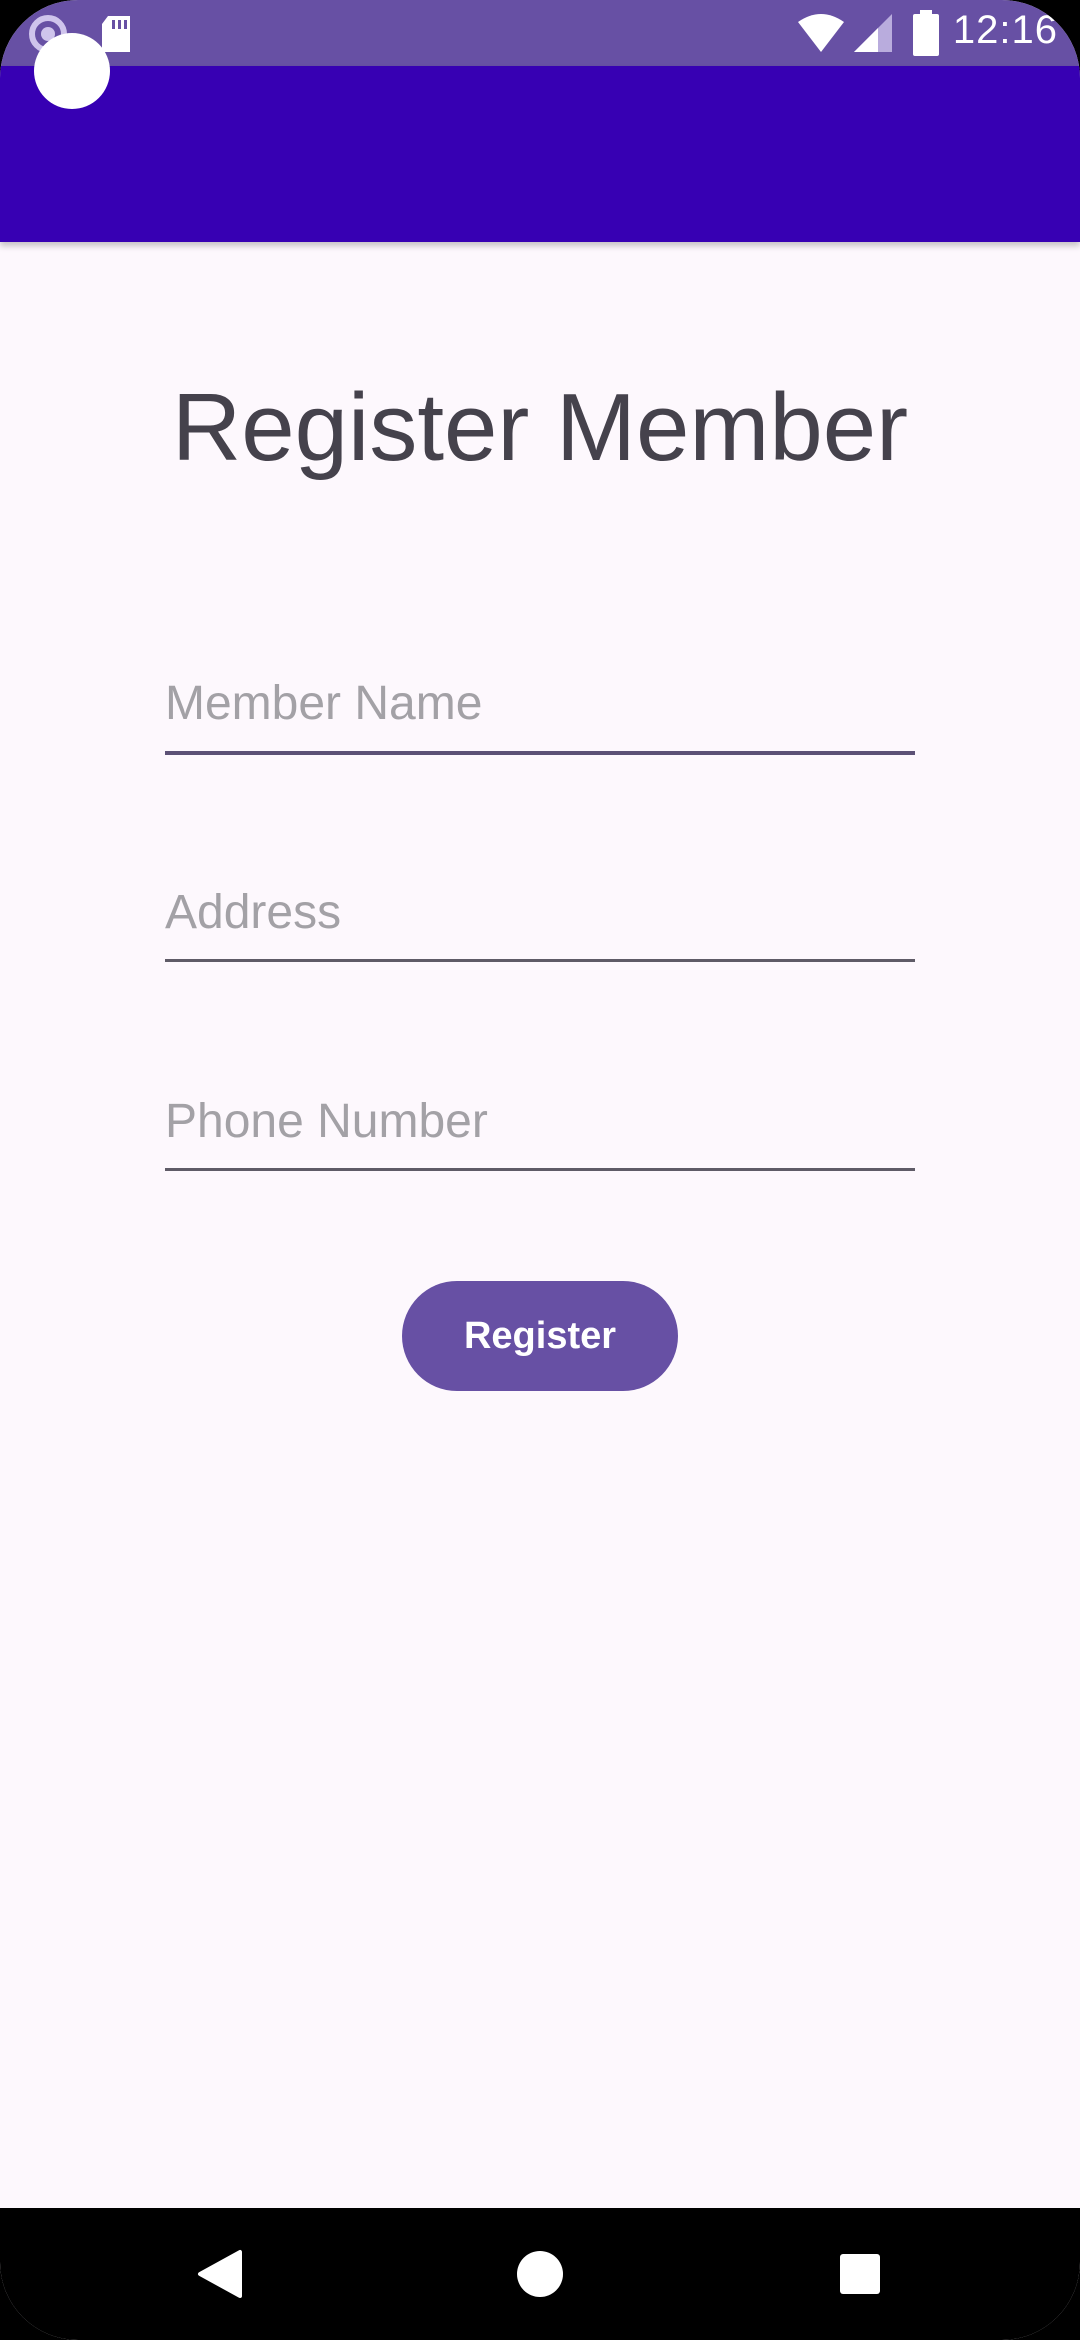 The image size is (1080, 2340). I want to click on member-name-field, so click(540, 703).